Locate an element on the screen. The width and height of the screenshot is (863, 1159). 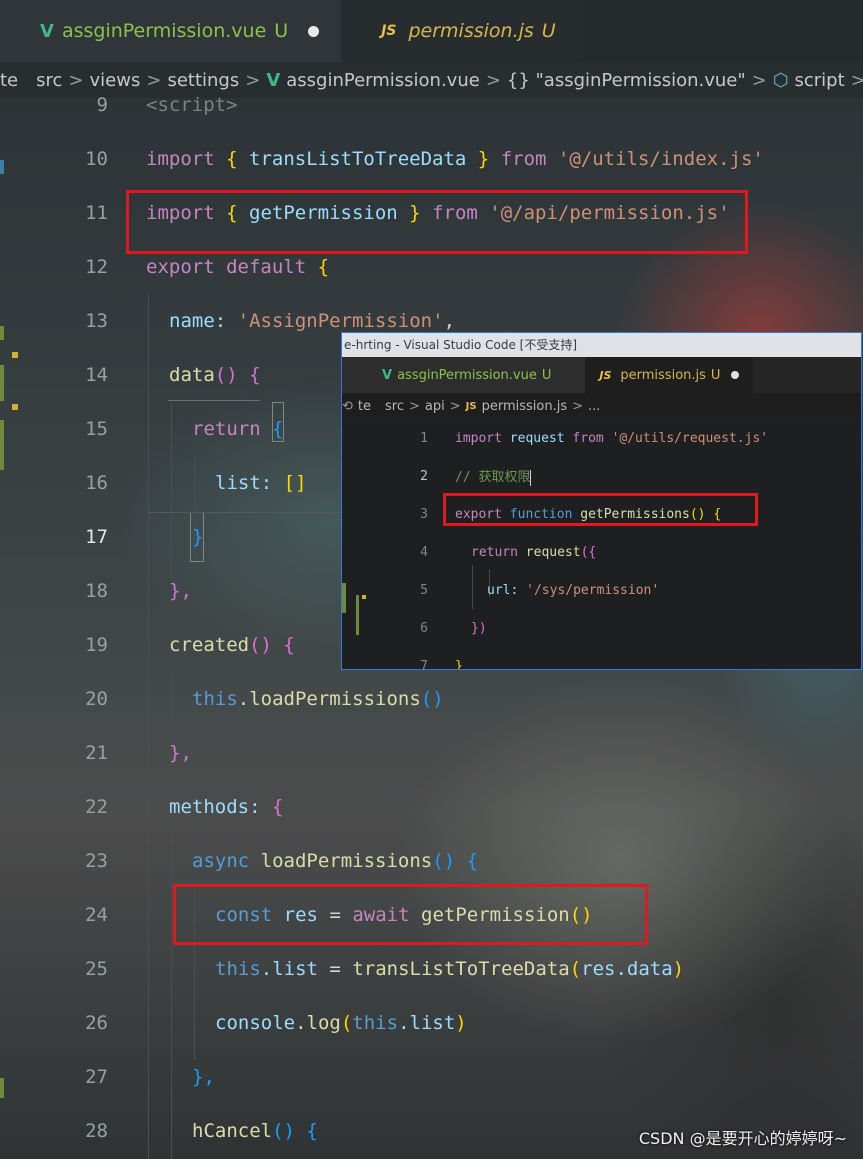
code-token: console is located at coordinates (255, 1023).